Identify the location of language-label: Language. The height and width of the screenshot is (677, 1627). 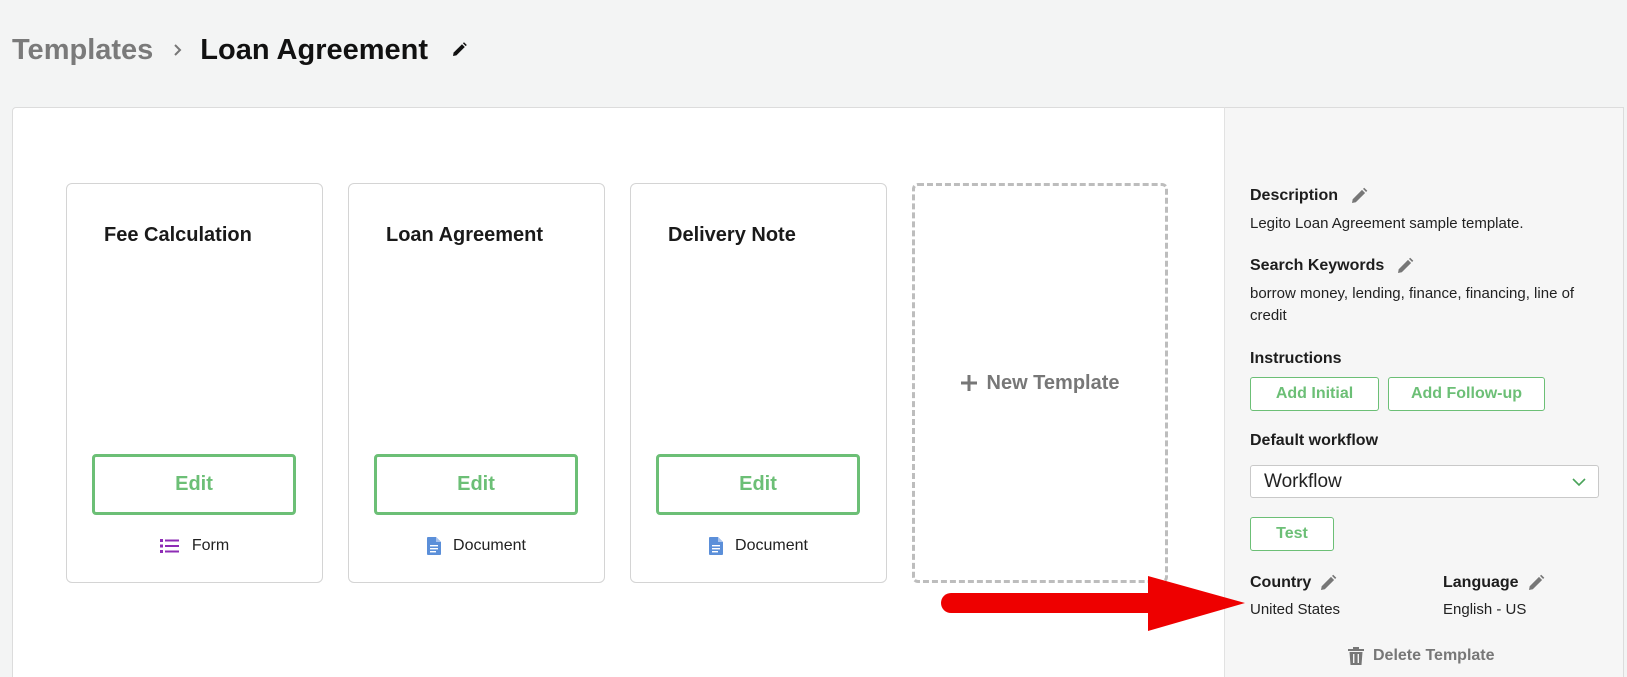
(1494, 583).